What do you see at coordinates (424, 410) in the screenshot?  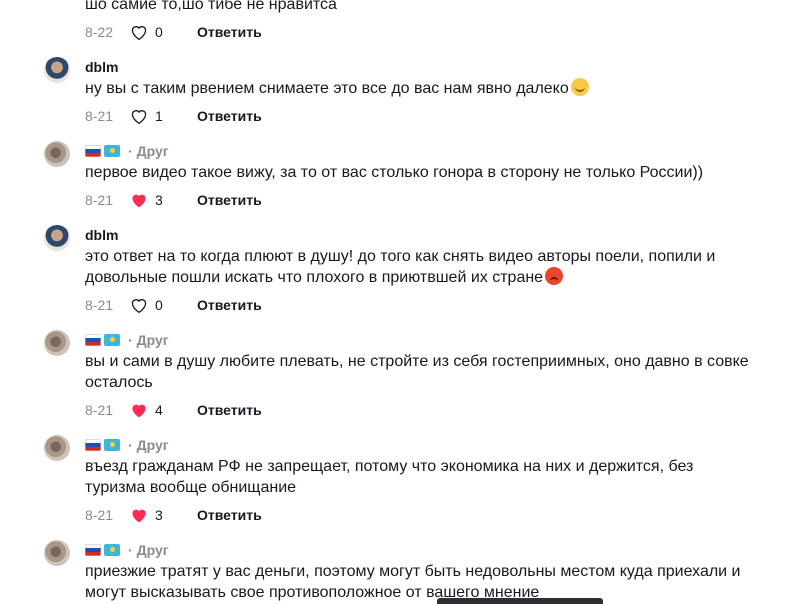 I see `comment-meta: 8-21 4 Ответить` at bounding box center [424, 410].